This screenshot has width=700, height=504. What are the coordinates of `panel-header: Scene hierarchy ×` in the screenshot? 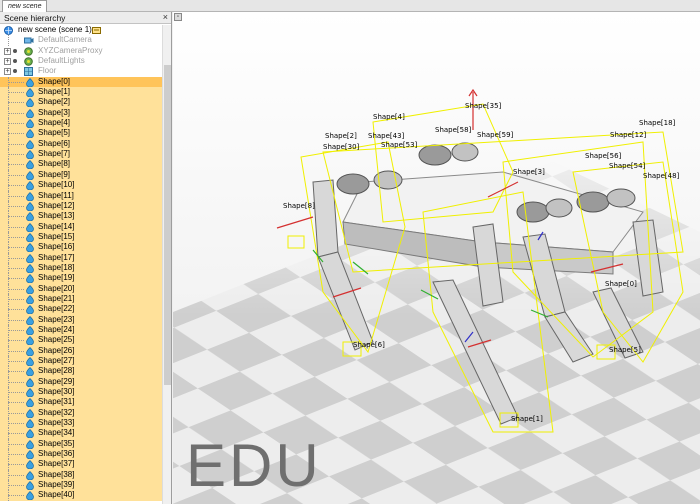 It's located at (85, 18).